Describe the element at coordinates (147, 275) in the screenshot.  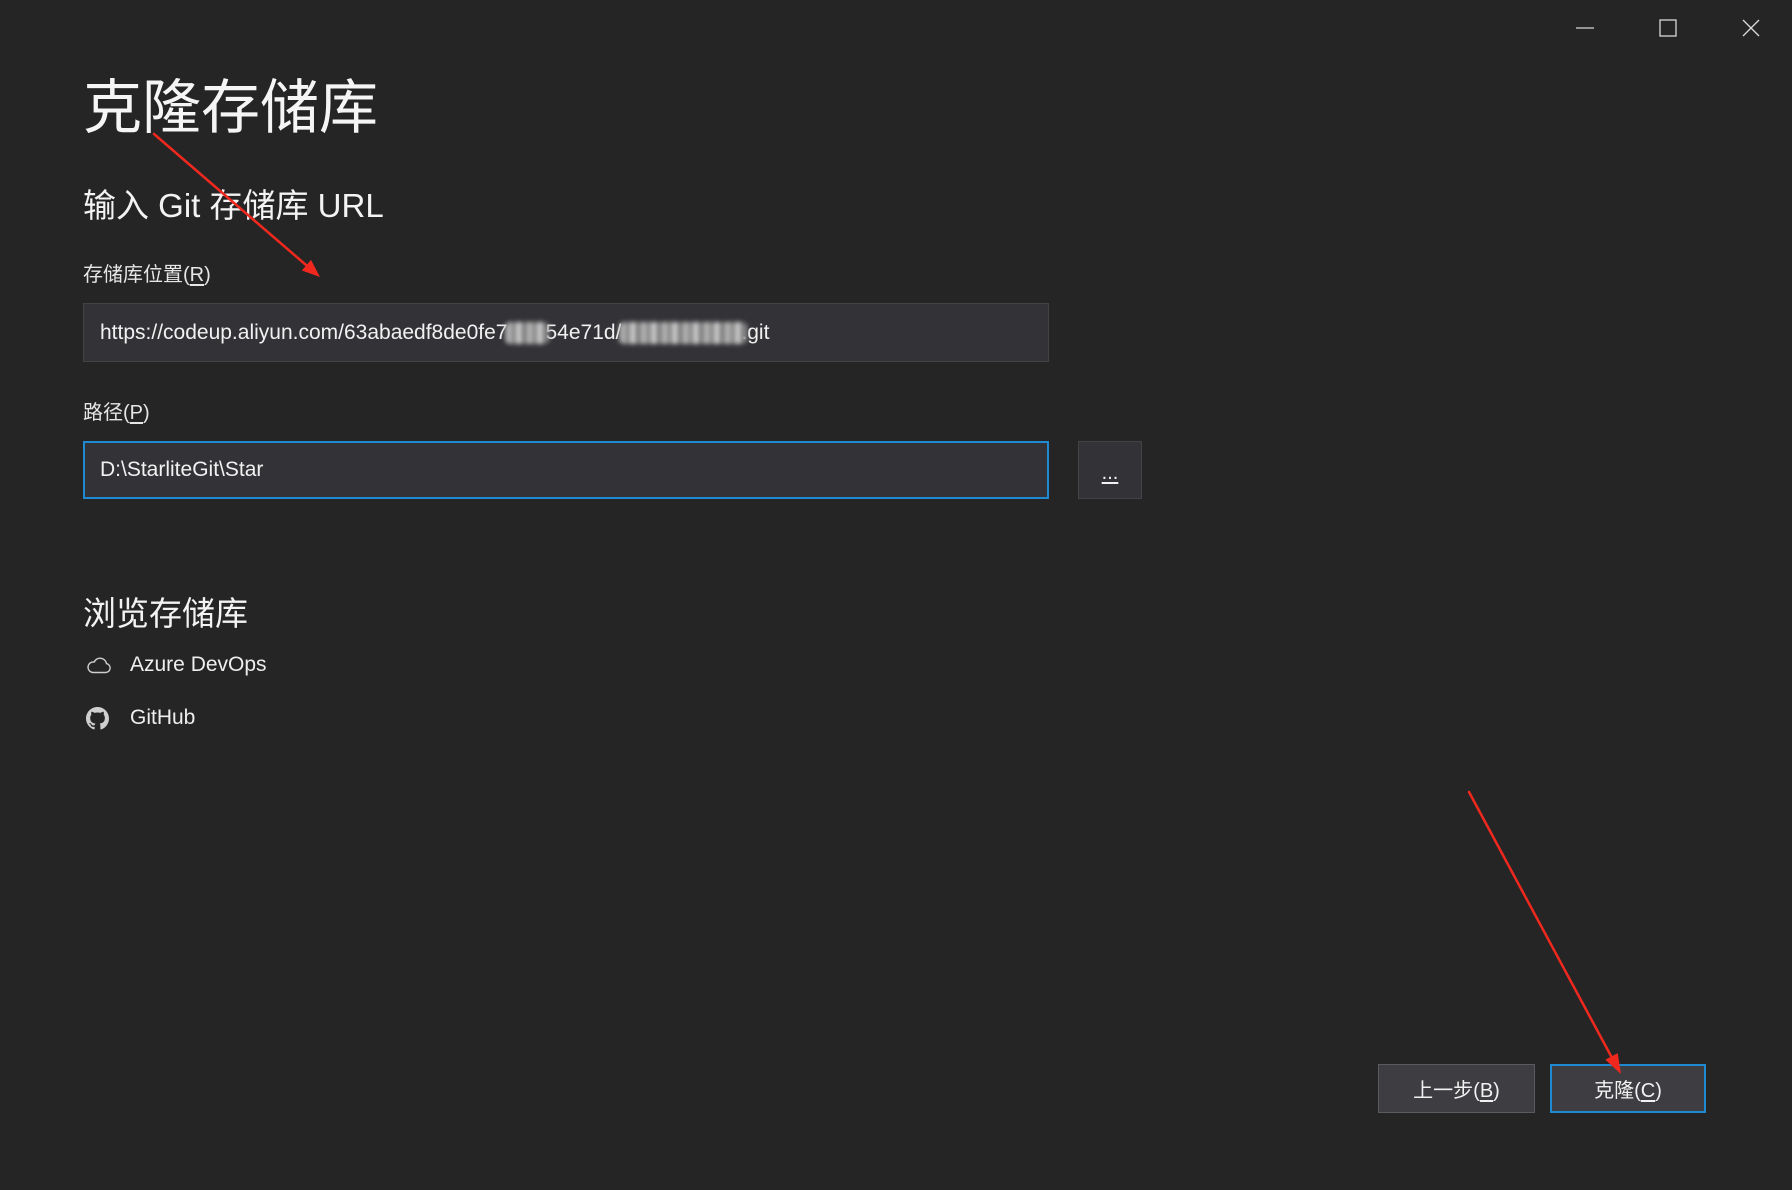
I see `repo-location-label: 存储库位置(R)` at that location.